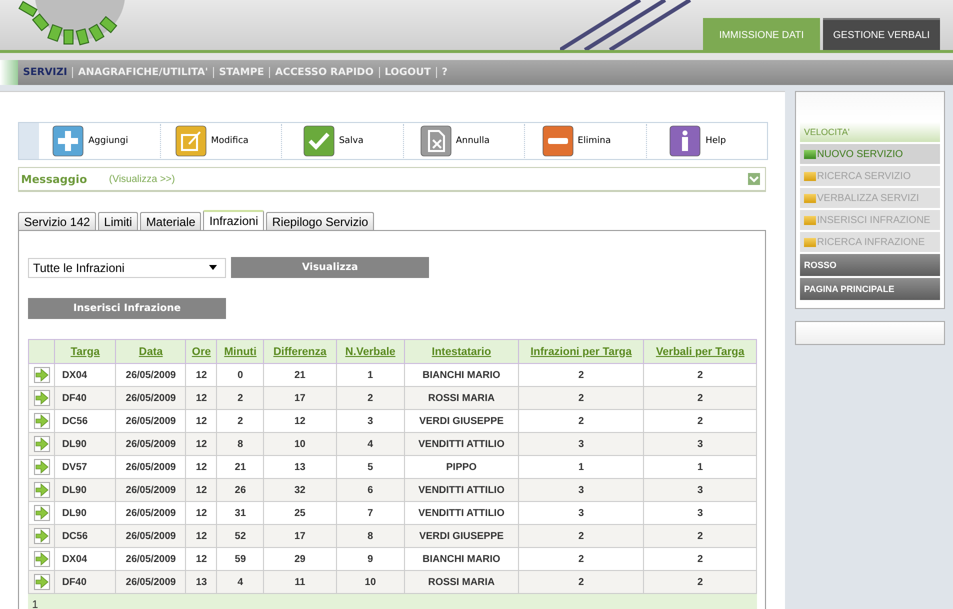  I want to click on table-cell: 26, so click(240, 490).